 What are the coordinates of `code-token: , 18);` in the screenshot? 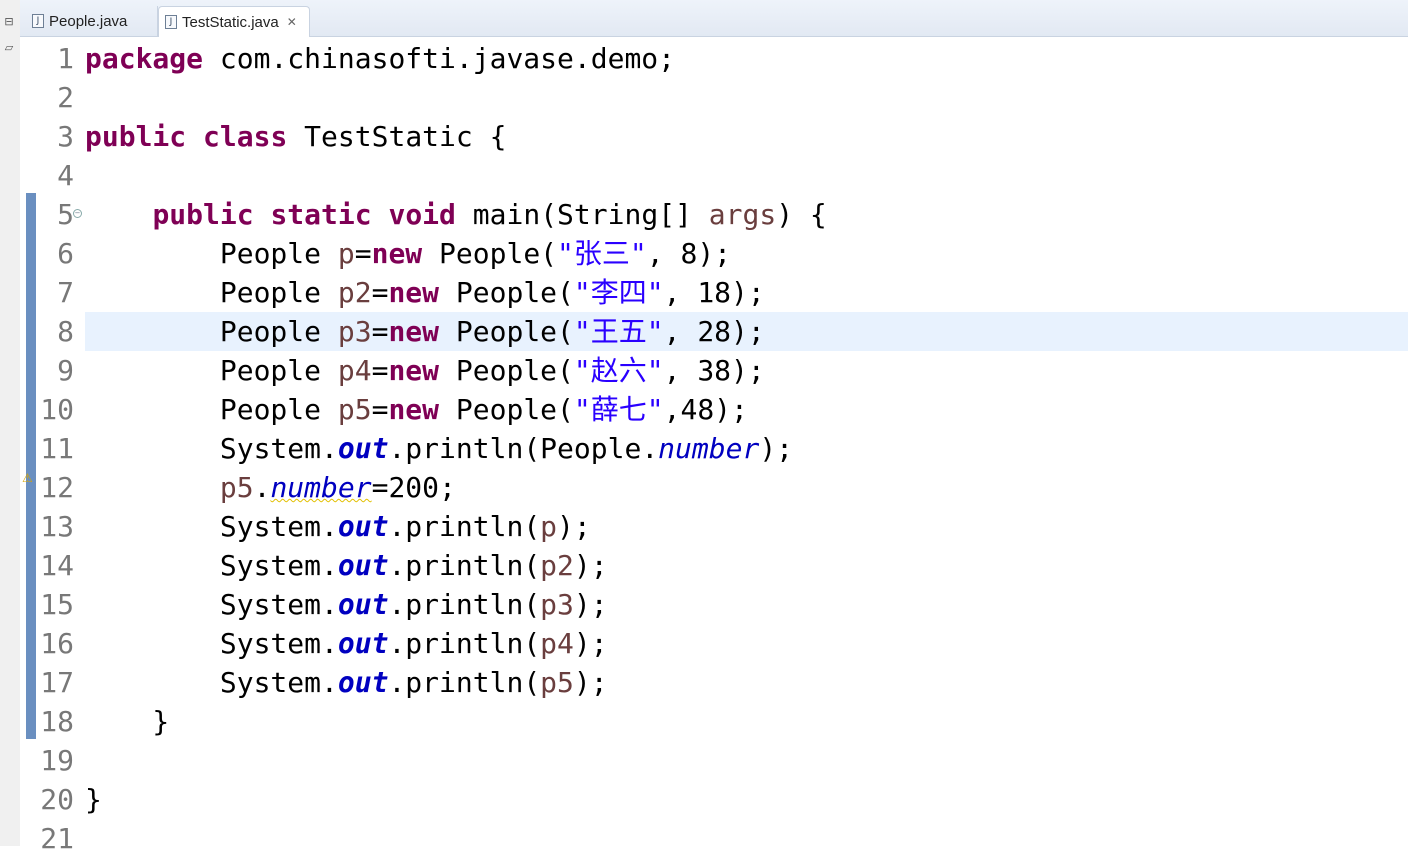 It's located at (714, 292).